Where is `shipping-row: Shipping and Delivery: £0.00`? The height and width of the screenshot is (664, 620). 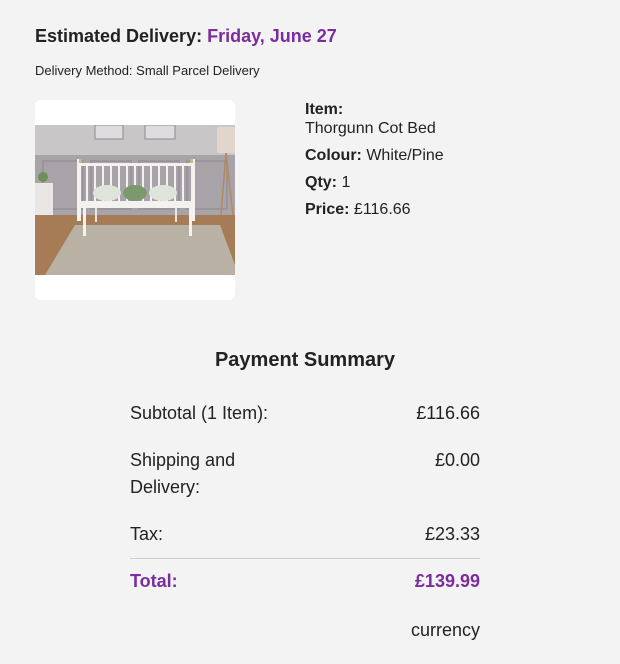 shipping-row: Shipping and Delivery: £0.00 is located at coordinates (305, 474).